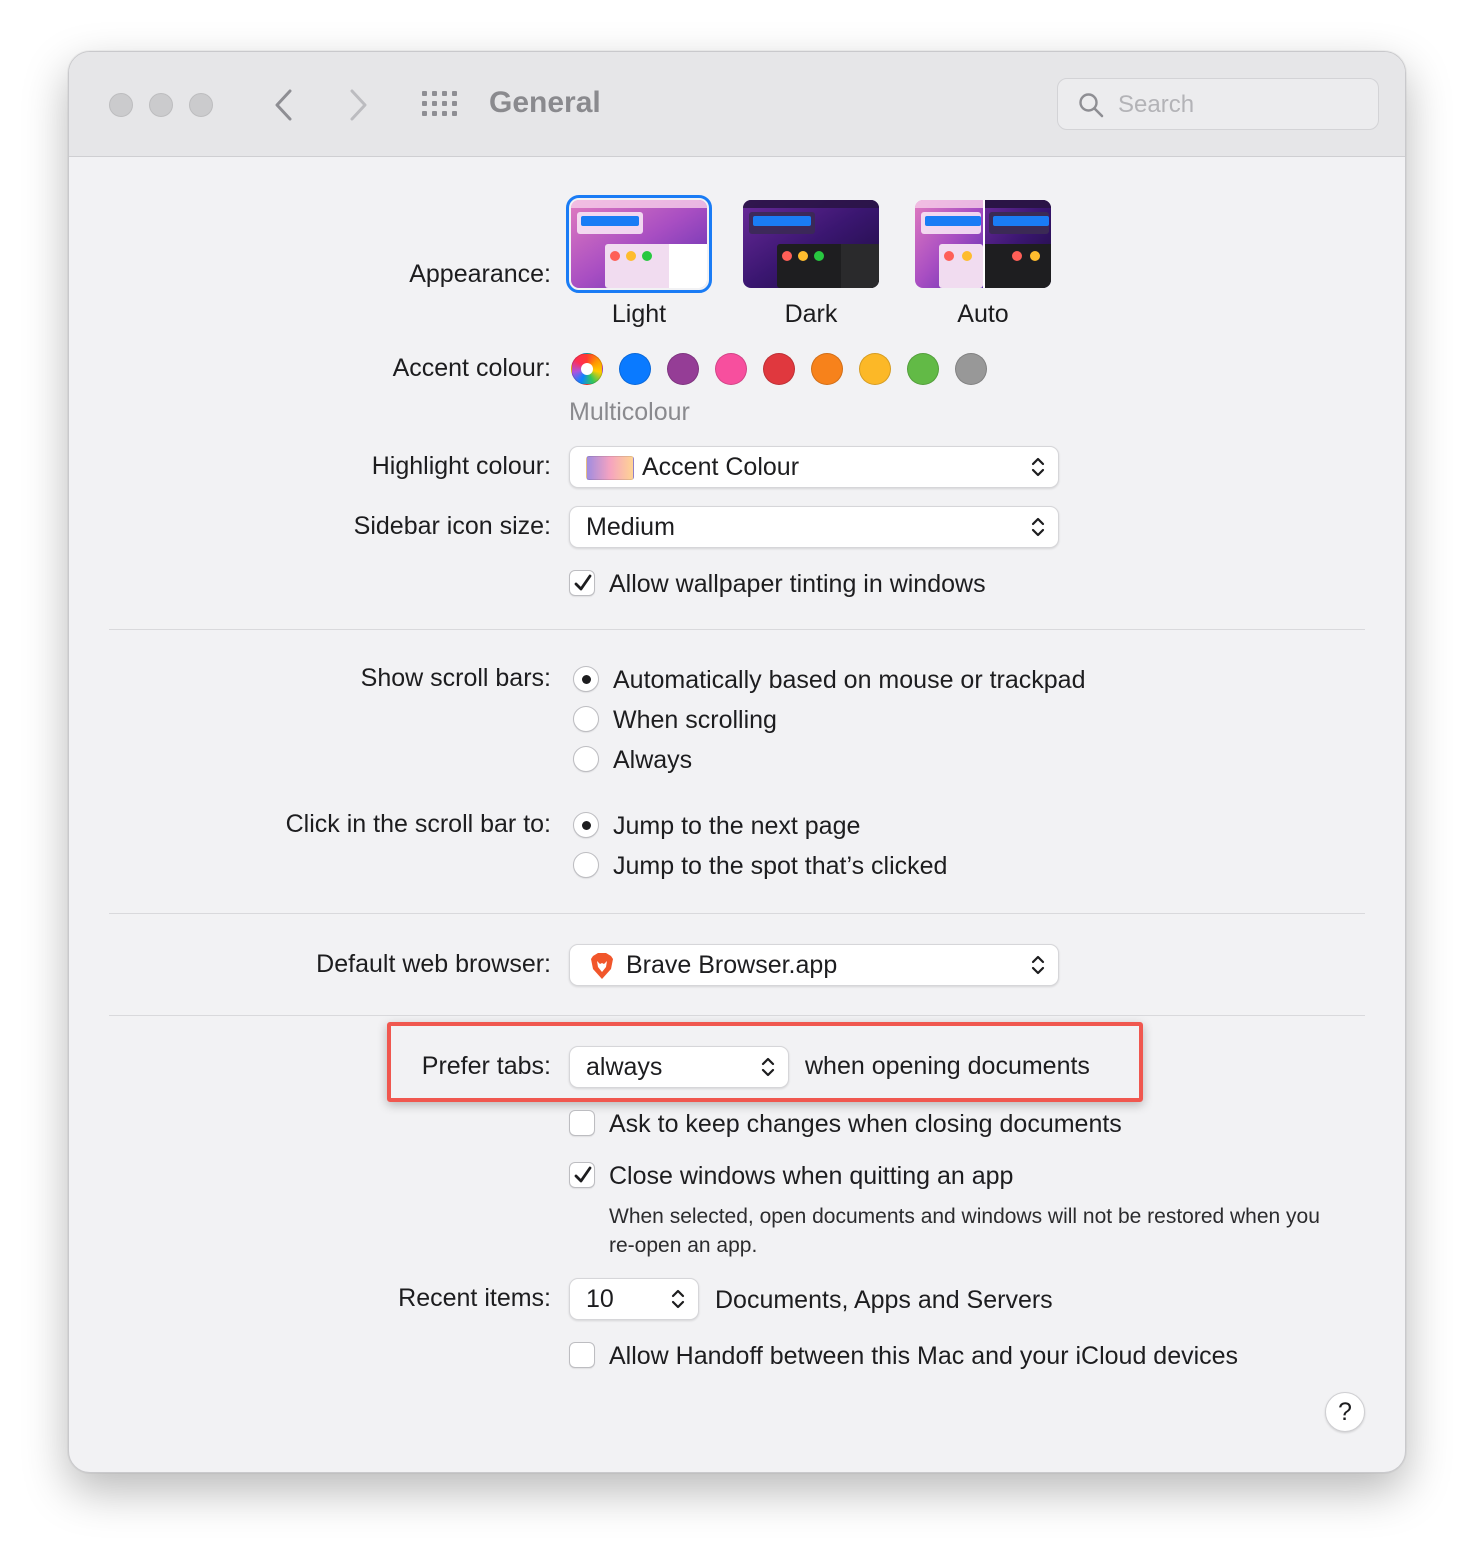 This screenshot has width=1472, height=1556. Describe the element at coordinates (737, 826) in the screenshot. I see `scroll-click-next-page-label: Jump to the next page` at that location.